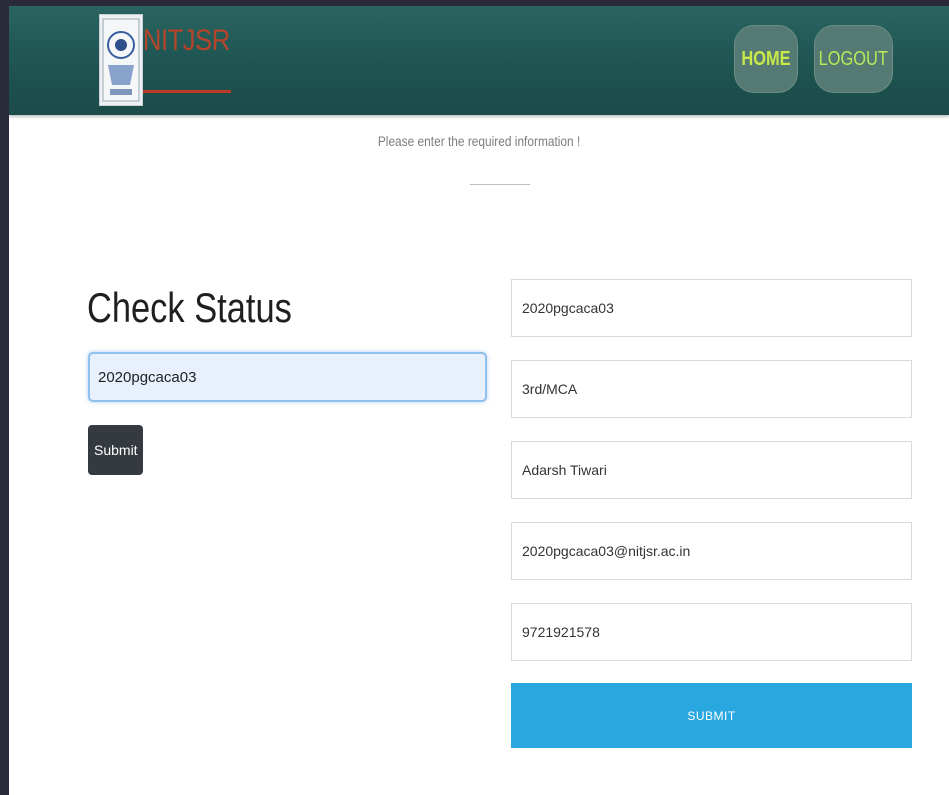 This screenshot has height=795, width=949. I want to click on logout-button: LOGOUT, so click(853, 59).